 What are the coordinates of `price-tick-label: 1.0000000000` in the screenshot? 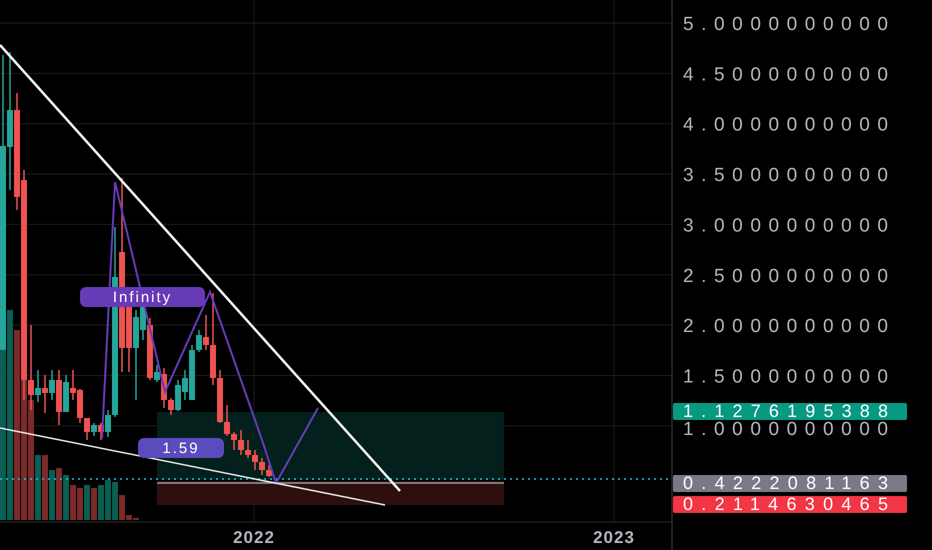 It's located at (785, 429).